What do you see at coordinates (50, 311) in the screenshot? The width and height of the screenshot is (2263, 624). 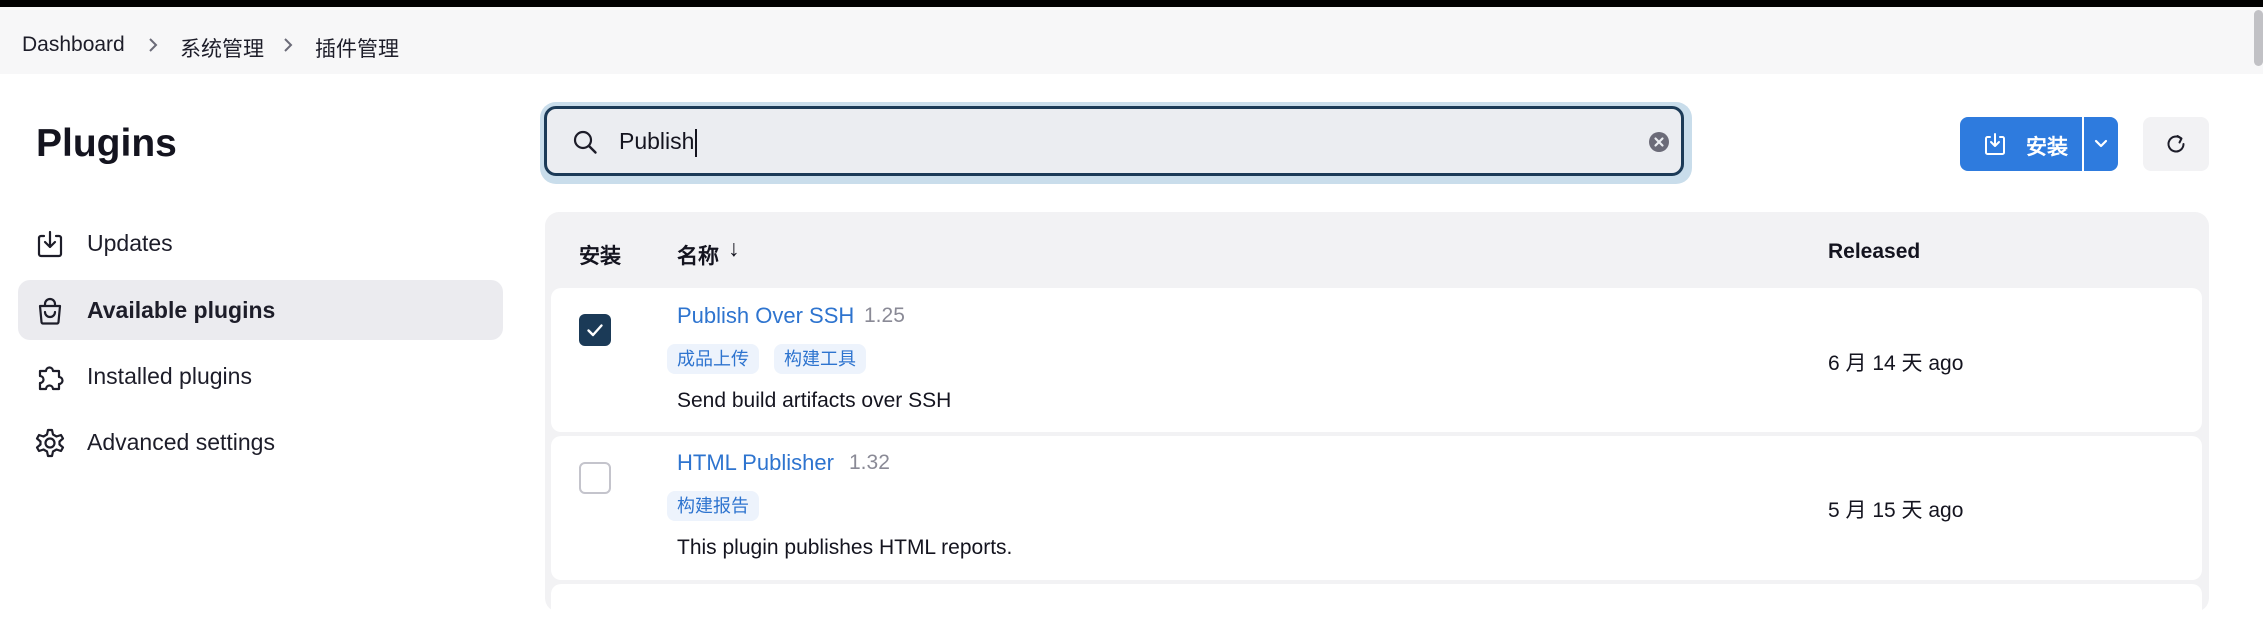 I see `shopping-bag-icon` at bounding box center [50, 311].